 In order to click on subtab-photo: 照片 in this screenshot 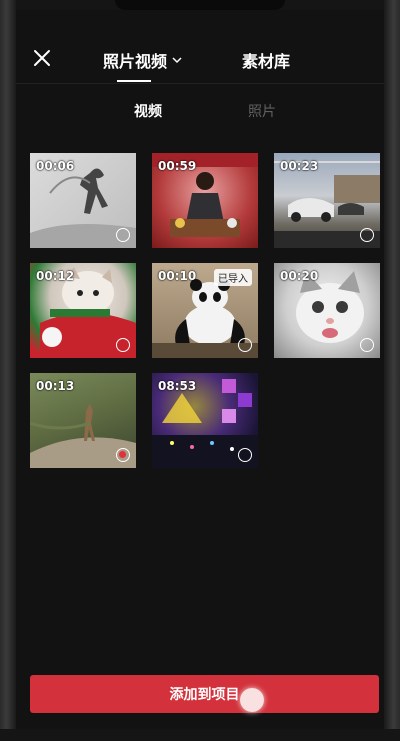, I will do `click(262, 111)`.